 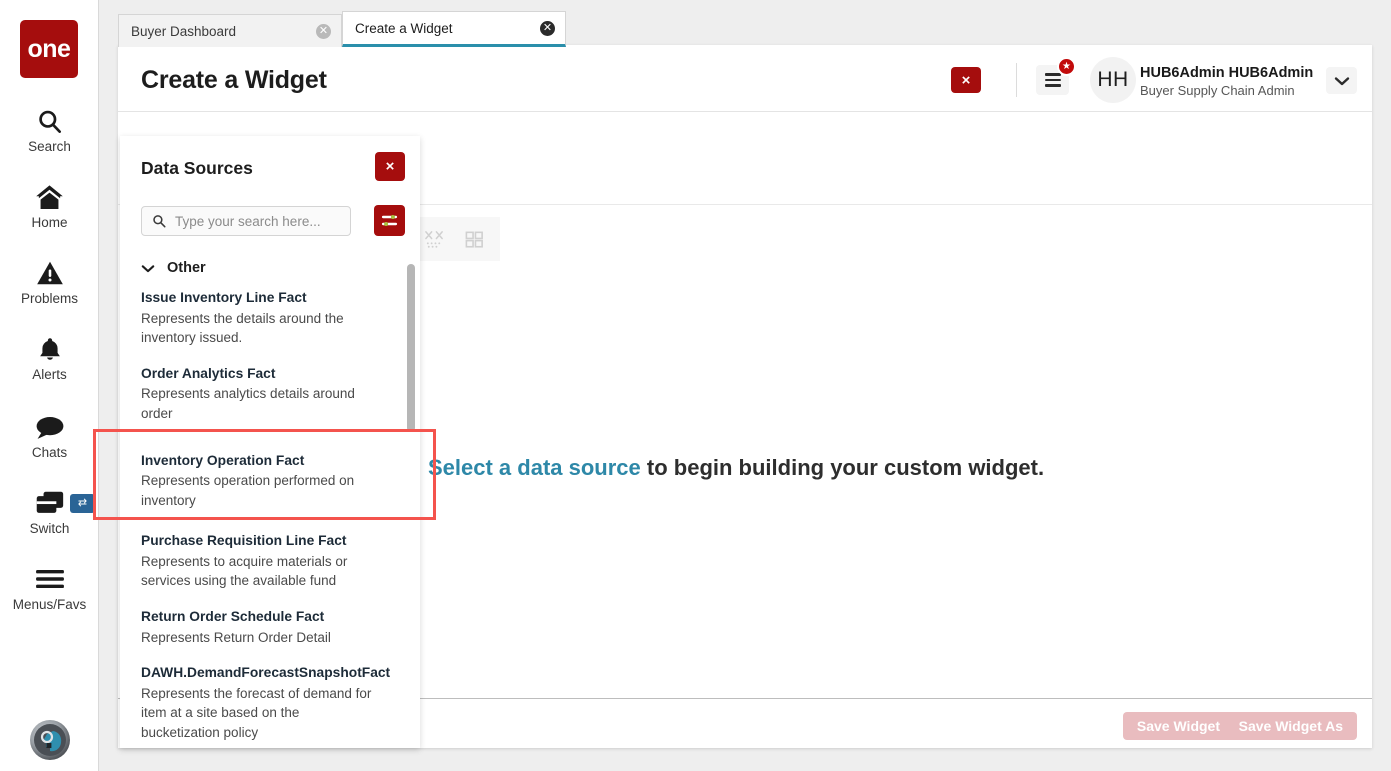 What do you see at coordinates (263, 221) in the screenshot?
I see `search-input` at bounding box center [263, 221].